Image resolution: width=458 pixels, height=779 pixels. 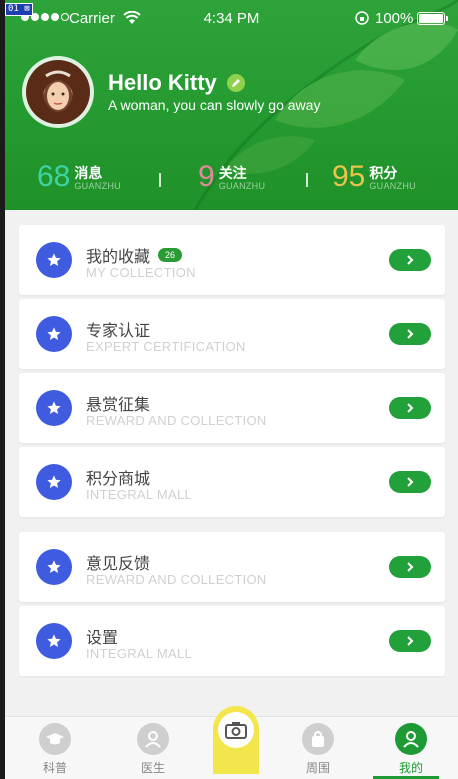 I want to click on stat-value: 9, so click(x=206, y=176).